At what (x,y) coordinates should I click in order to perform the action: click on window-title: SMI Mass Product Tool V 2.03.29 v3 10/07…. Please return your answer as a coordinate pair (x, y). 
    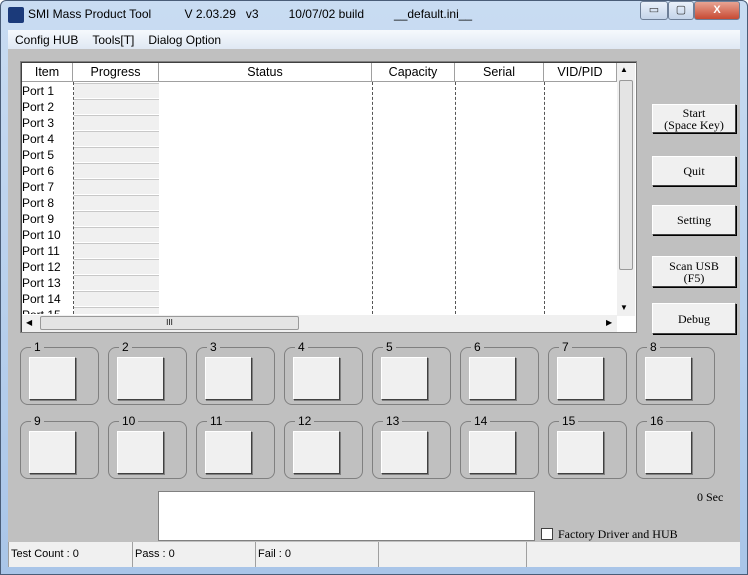
    Looking at the image, I should click on (250, 14).